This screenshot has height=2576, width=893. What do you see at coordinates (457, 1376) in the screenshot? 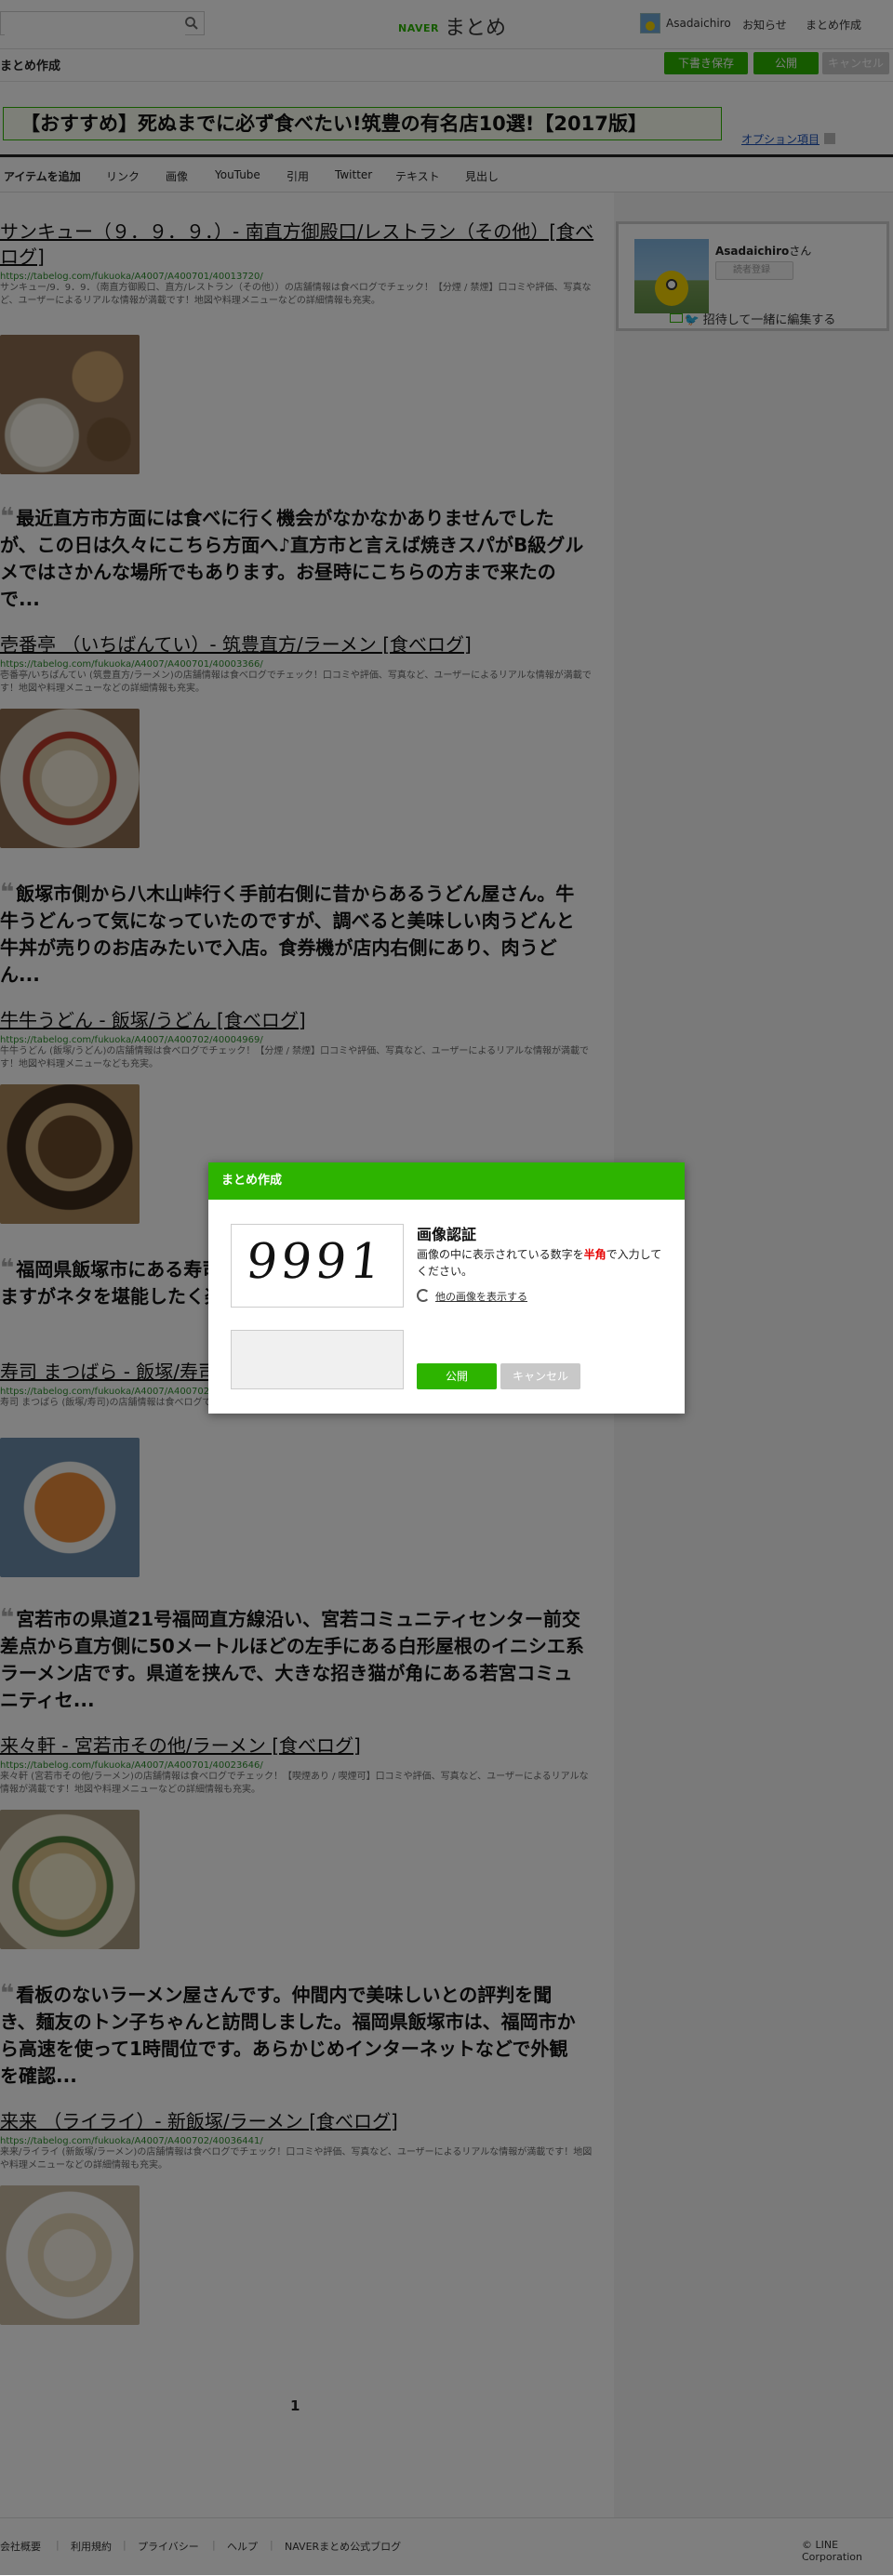
I see `dialog-publish-button: 公開` at bounding box center [457, 1376].